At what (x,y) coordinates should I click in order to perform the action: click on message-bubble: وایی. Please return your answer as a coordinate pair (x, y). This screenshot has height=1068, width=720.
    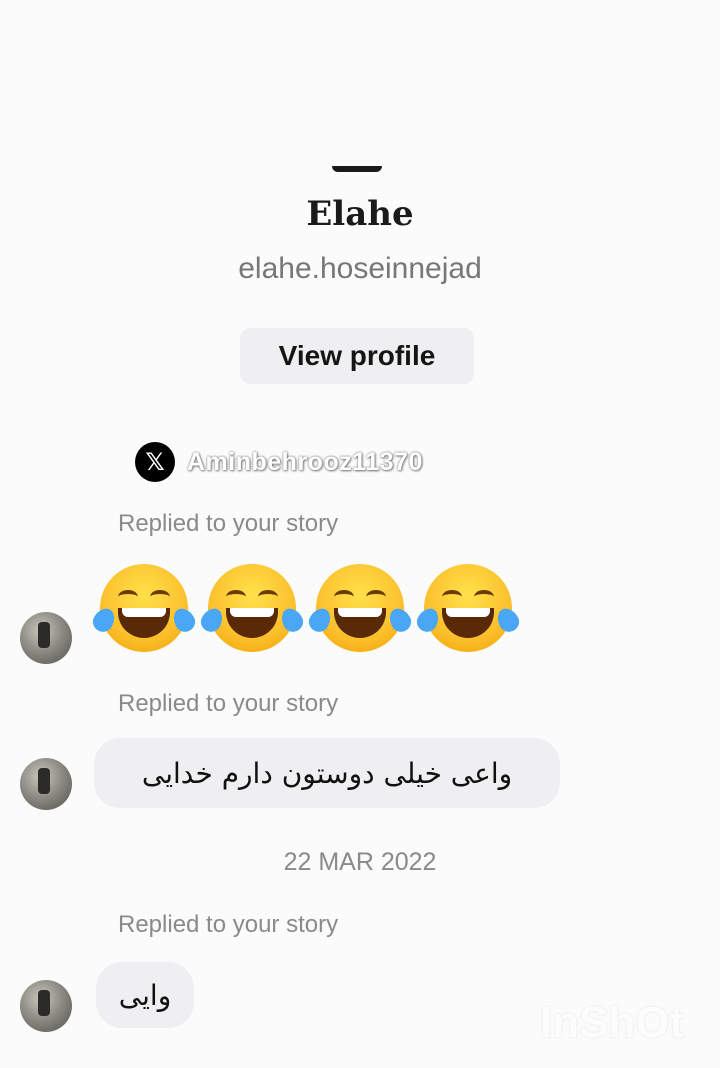
    Looking at the image, I should click on (145, 995).